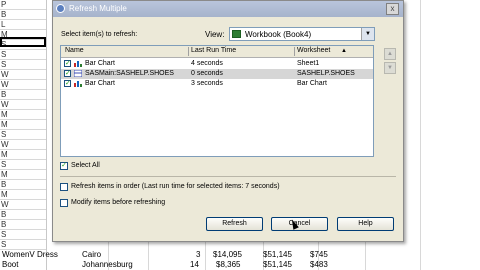 The image size is (480, 270). I want to click on close-button: x, so click(392, 9).